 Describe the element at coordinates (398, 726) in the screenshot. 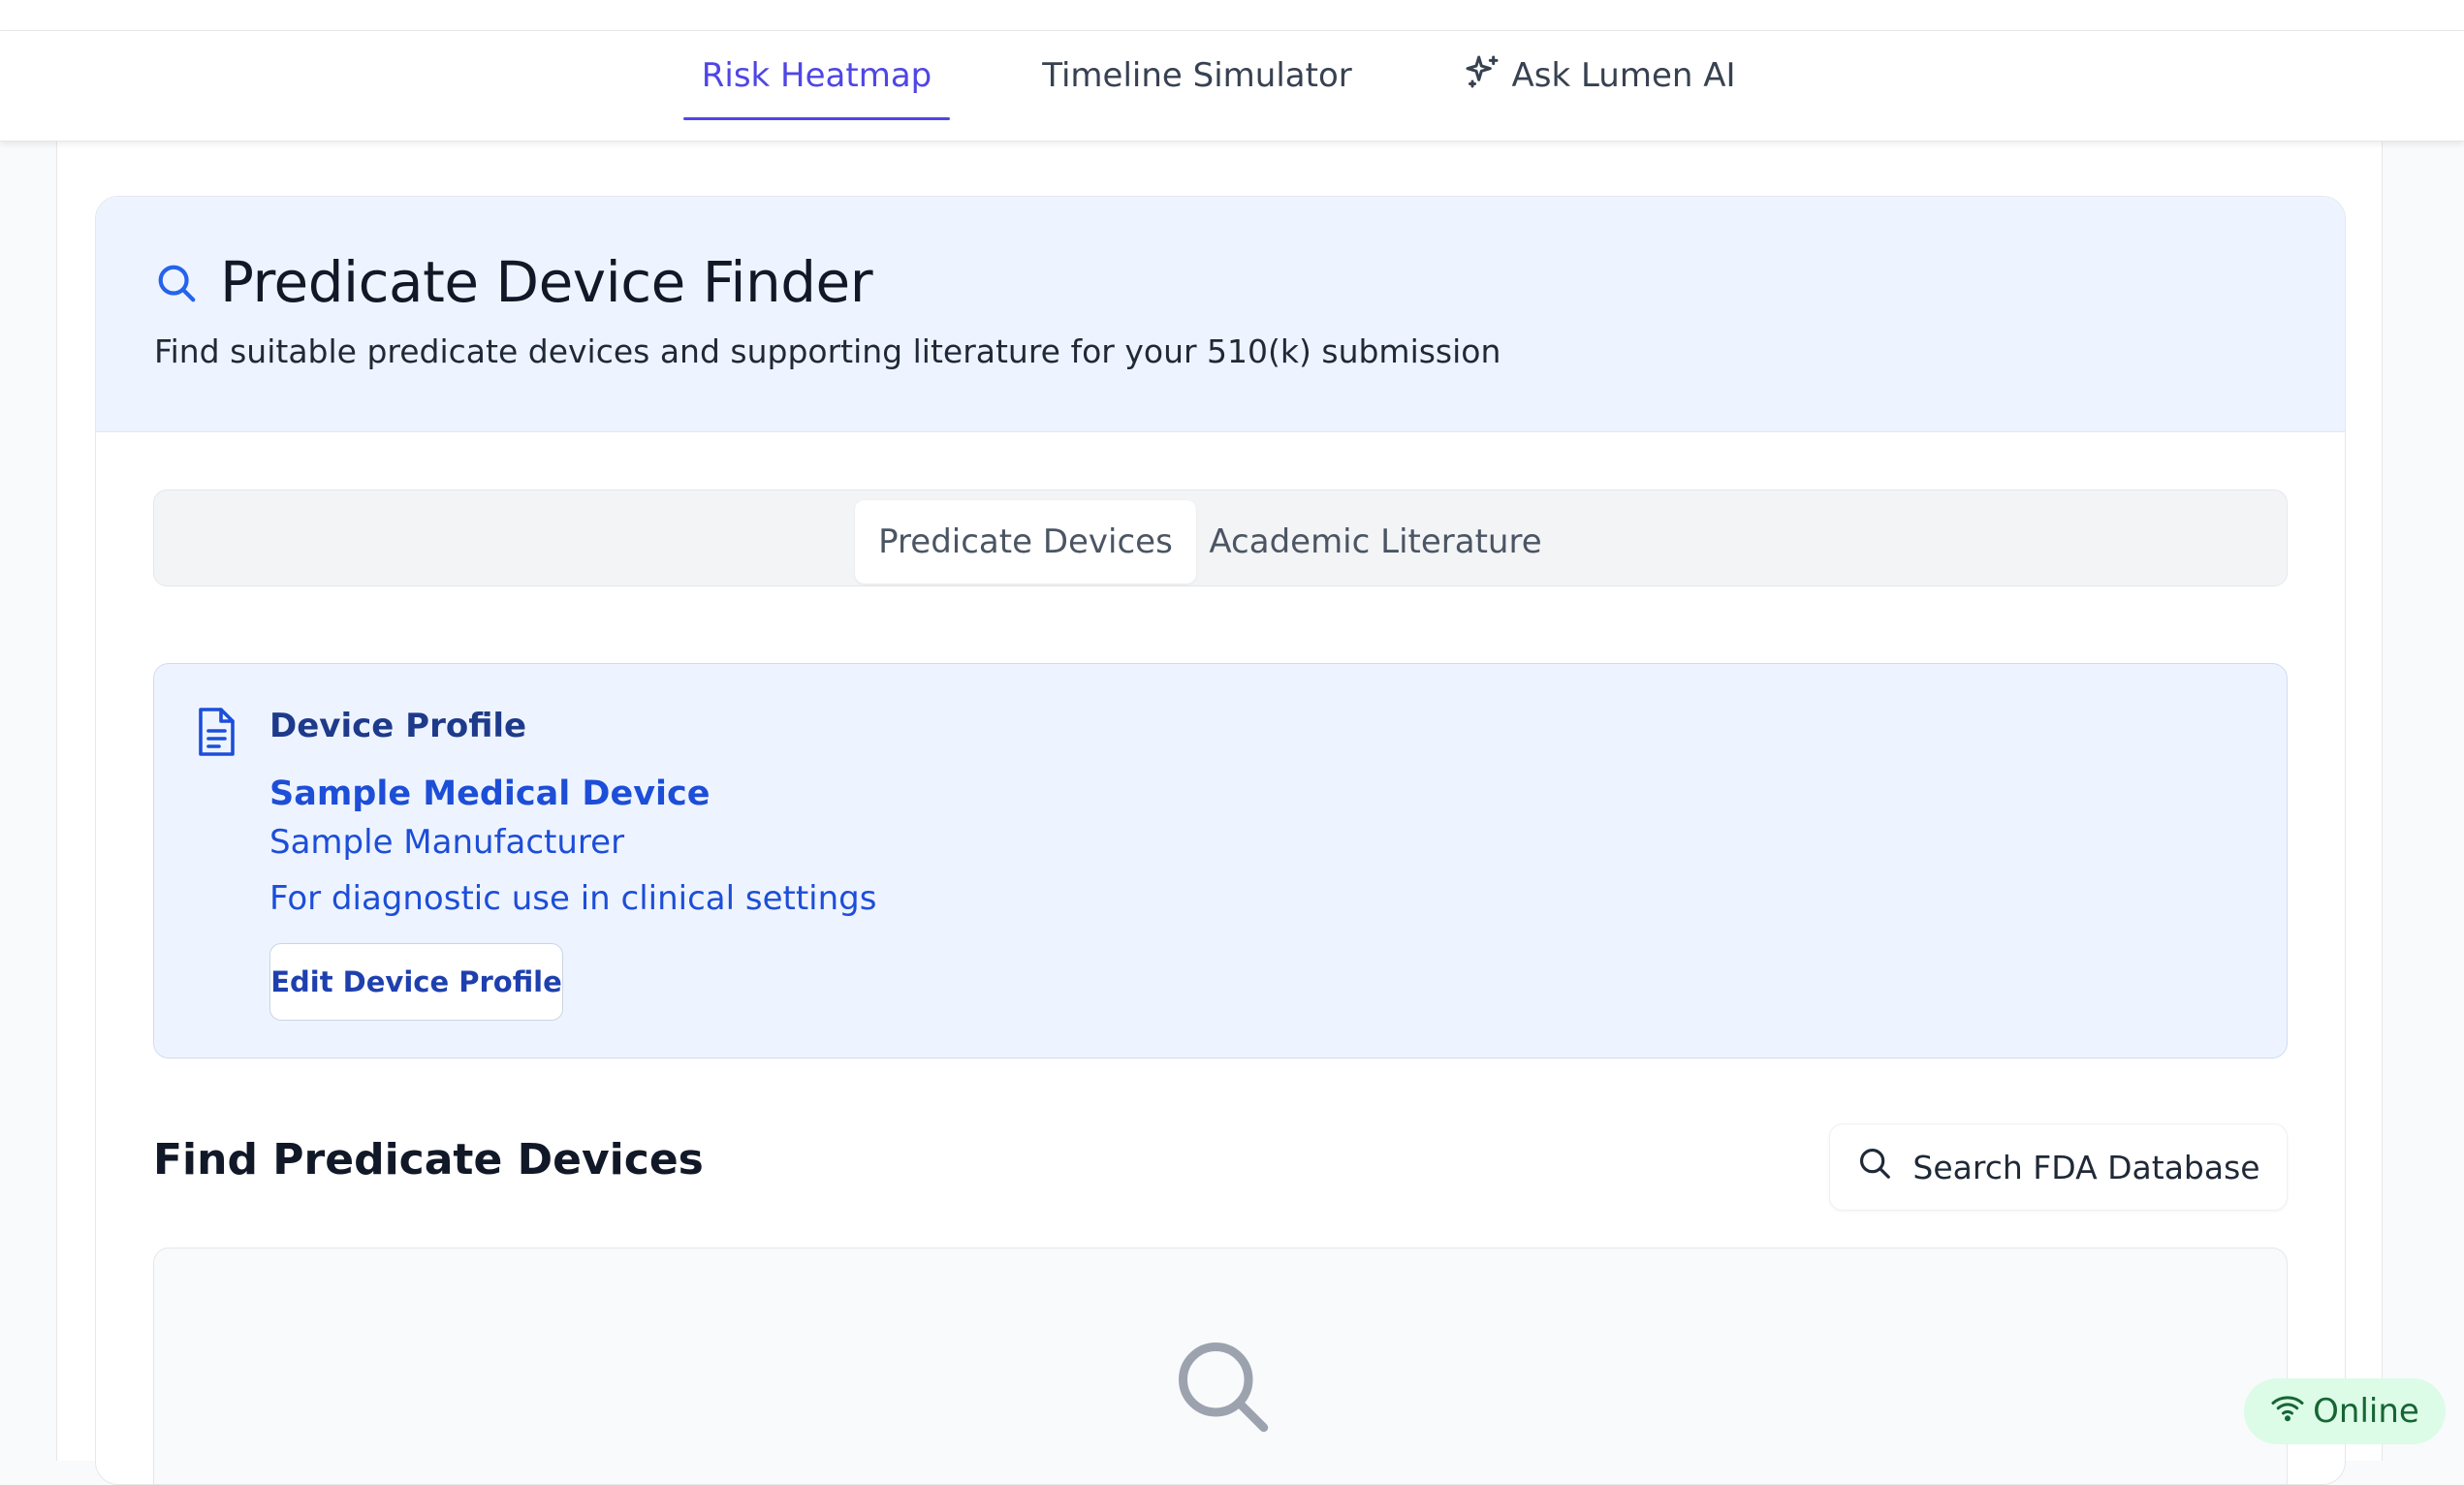

I see `device-profile-heading: Device Profile` at that location.